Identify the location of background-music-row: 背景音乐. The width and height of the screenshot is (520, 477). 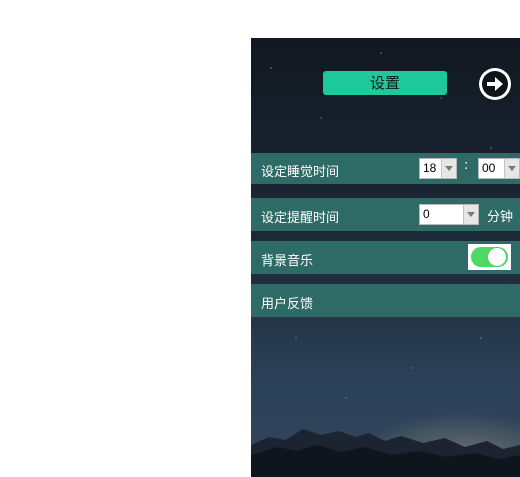
(385, 257).